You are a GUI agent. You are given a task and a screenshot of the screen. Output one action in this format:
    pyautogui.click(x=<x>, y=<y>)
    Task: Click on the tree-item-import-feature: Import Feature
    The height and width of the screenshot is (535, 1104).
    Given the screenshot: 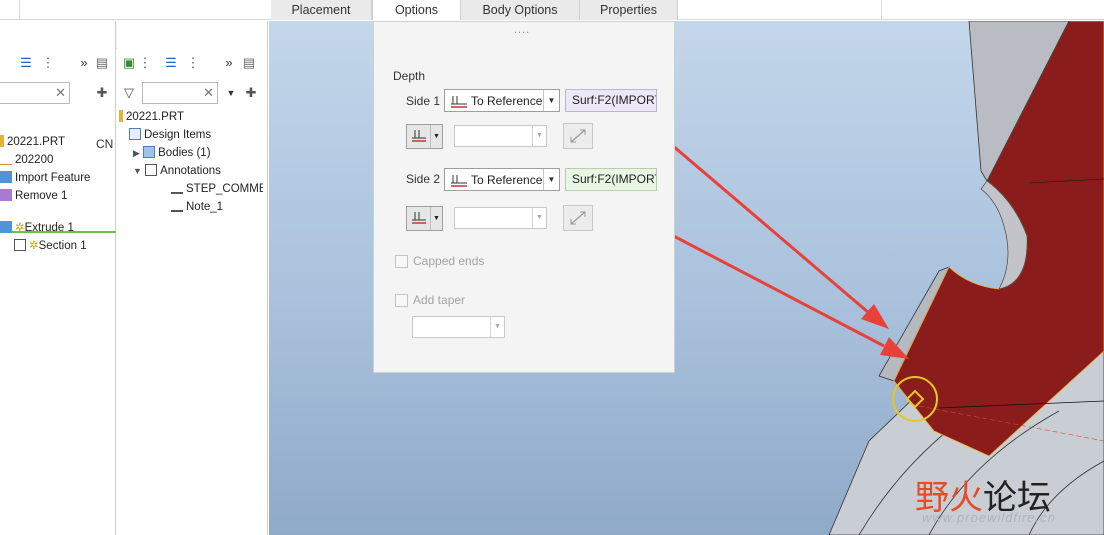 What is the action you would take?
    pyautogui.click(x=45, y=178)
    